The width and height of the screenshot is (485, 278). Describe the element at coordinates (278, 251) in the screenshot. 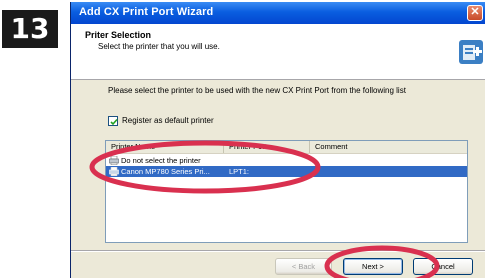

I see `footer-divider` at that location.